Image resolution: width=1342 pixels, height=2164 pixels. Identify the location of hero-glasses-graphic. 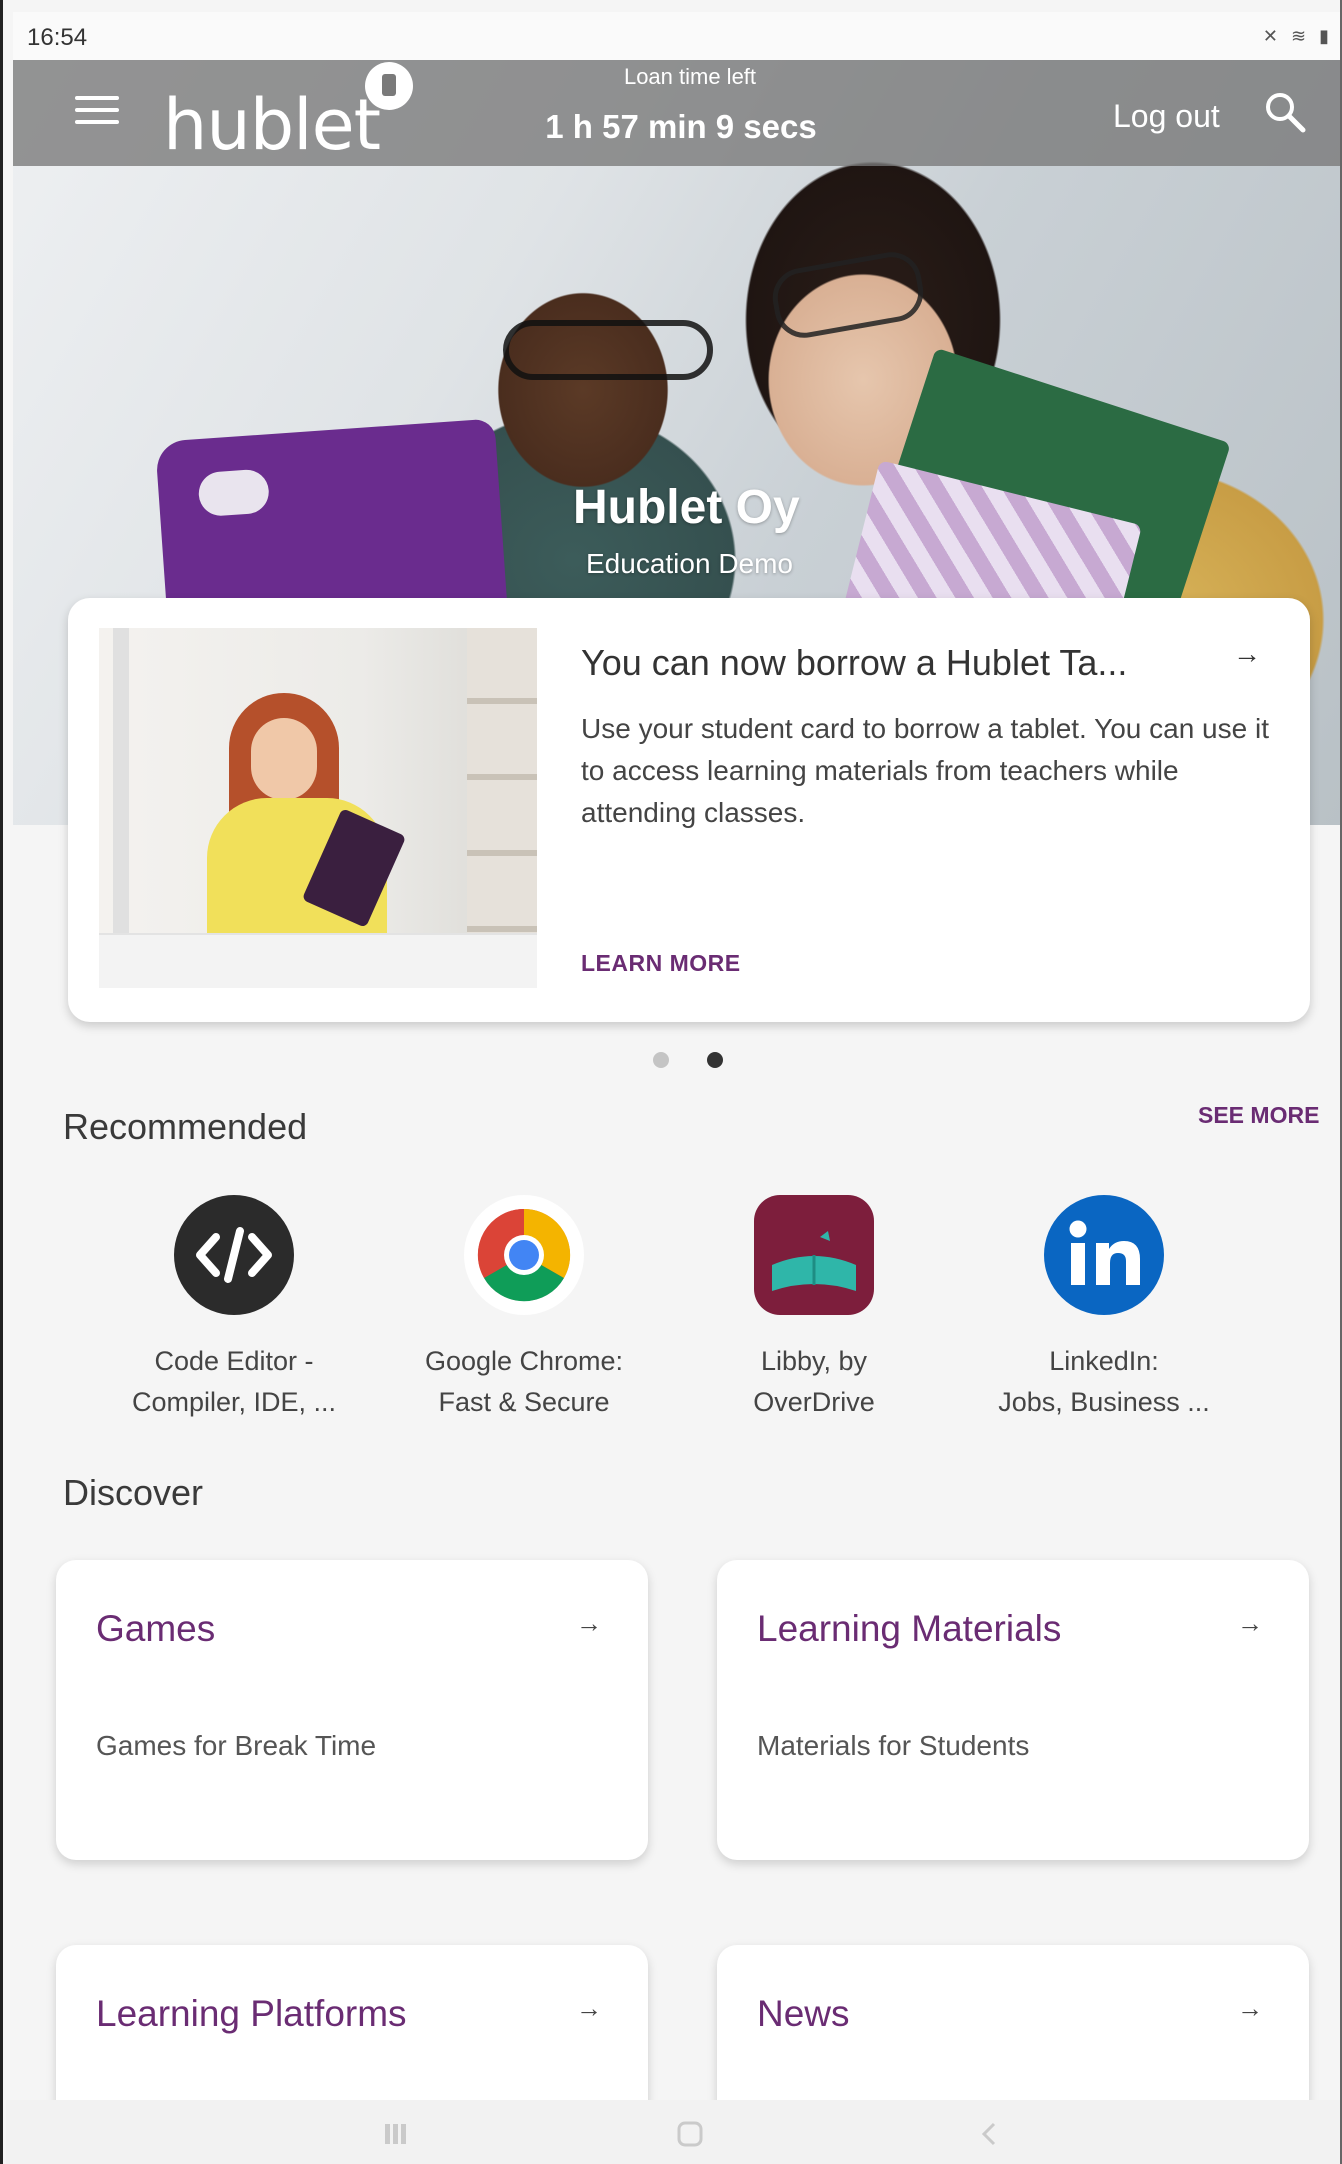
(608, 350).